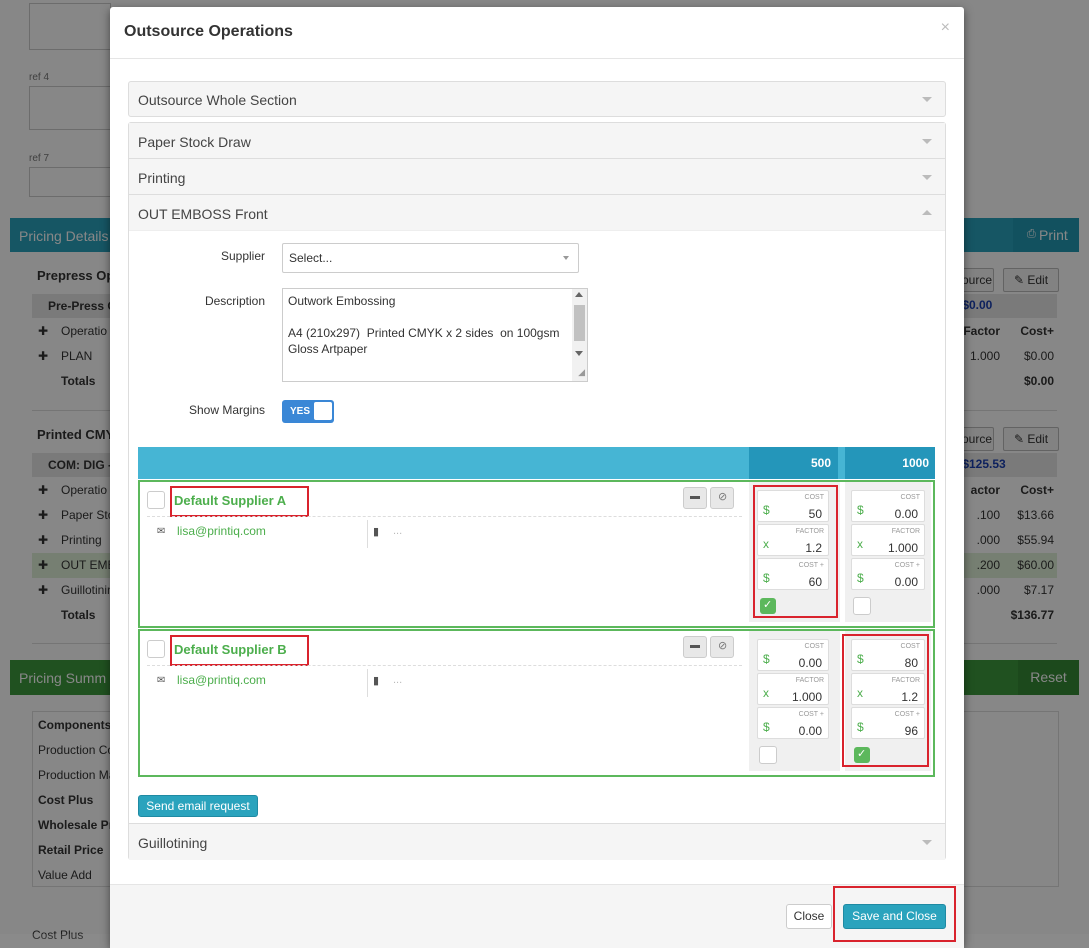 The width and height of the screenshot is (1089, 948). Describe the element at coordinates (888, 723) in the screenshot. I see `cost-plus-input: $ COST + 96` at that location.